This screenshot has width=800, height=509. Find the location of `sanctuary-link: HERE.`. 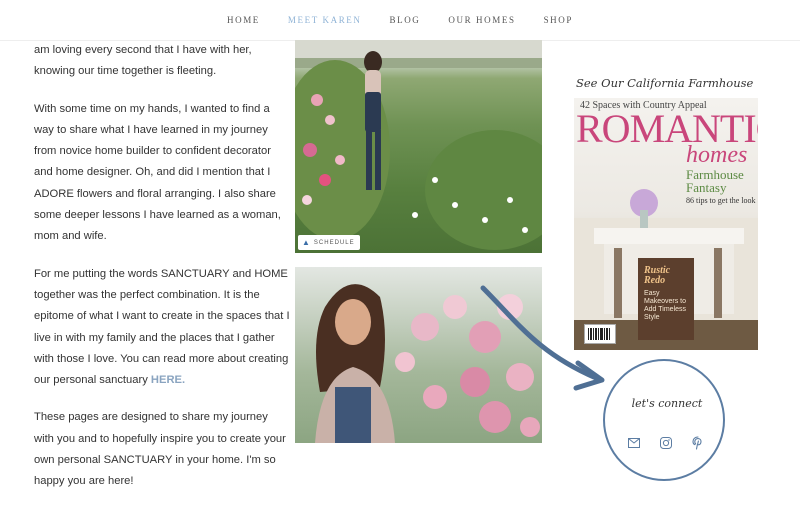

sanctuary-link: HERE. is located at coordinates (168, 380).